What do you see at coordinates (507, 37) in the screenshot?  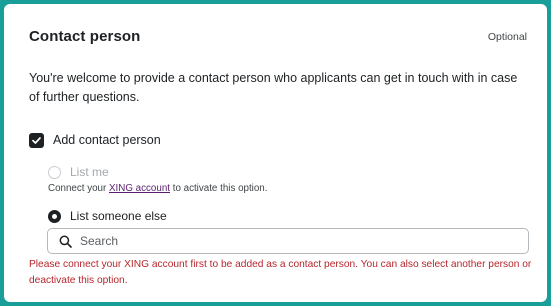 I see `optional-label: Optional` at bounding box center [507, 37].